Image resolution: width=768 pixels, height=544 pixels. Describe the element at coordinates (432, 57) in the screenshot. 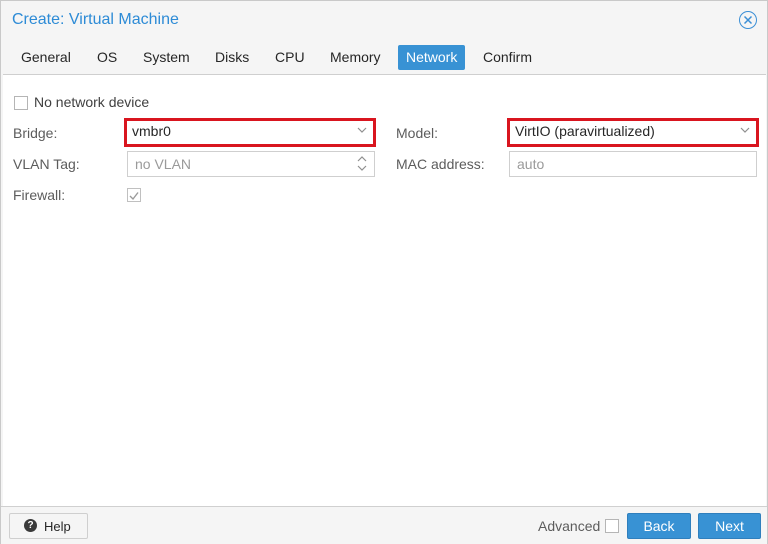

I see `tab-network: Network` at that location.